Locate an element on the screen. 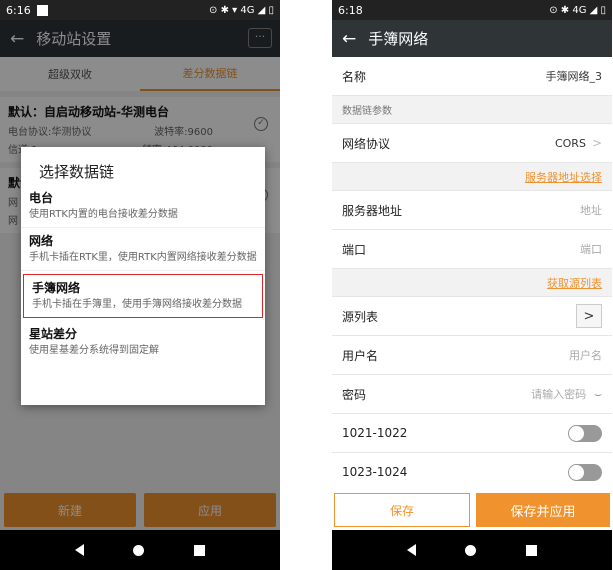 The width and height of the screenshot is (613, 570). option-title: 电台 is located at coordinates (41, 198).